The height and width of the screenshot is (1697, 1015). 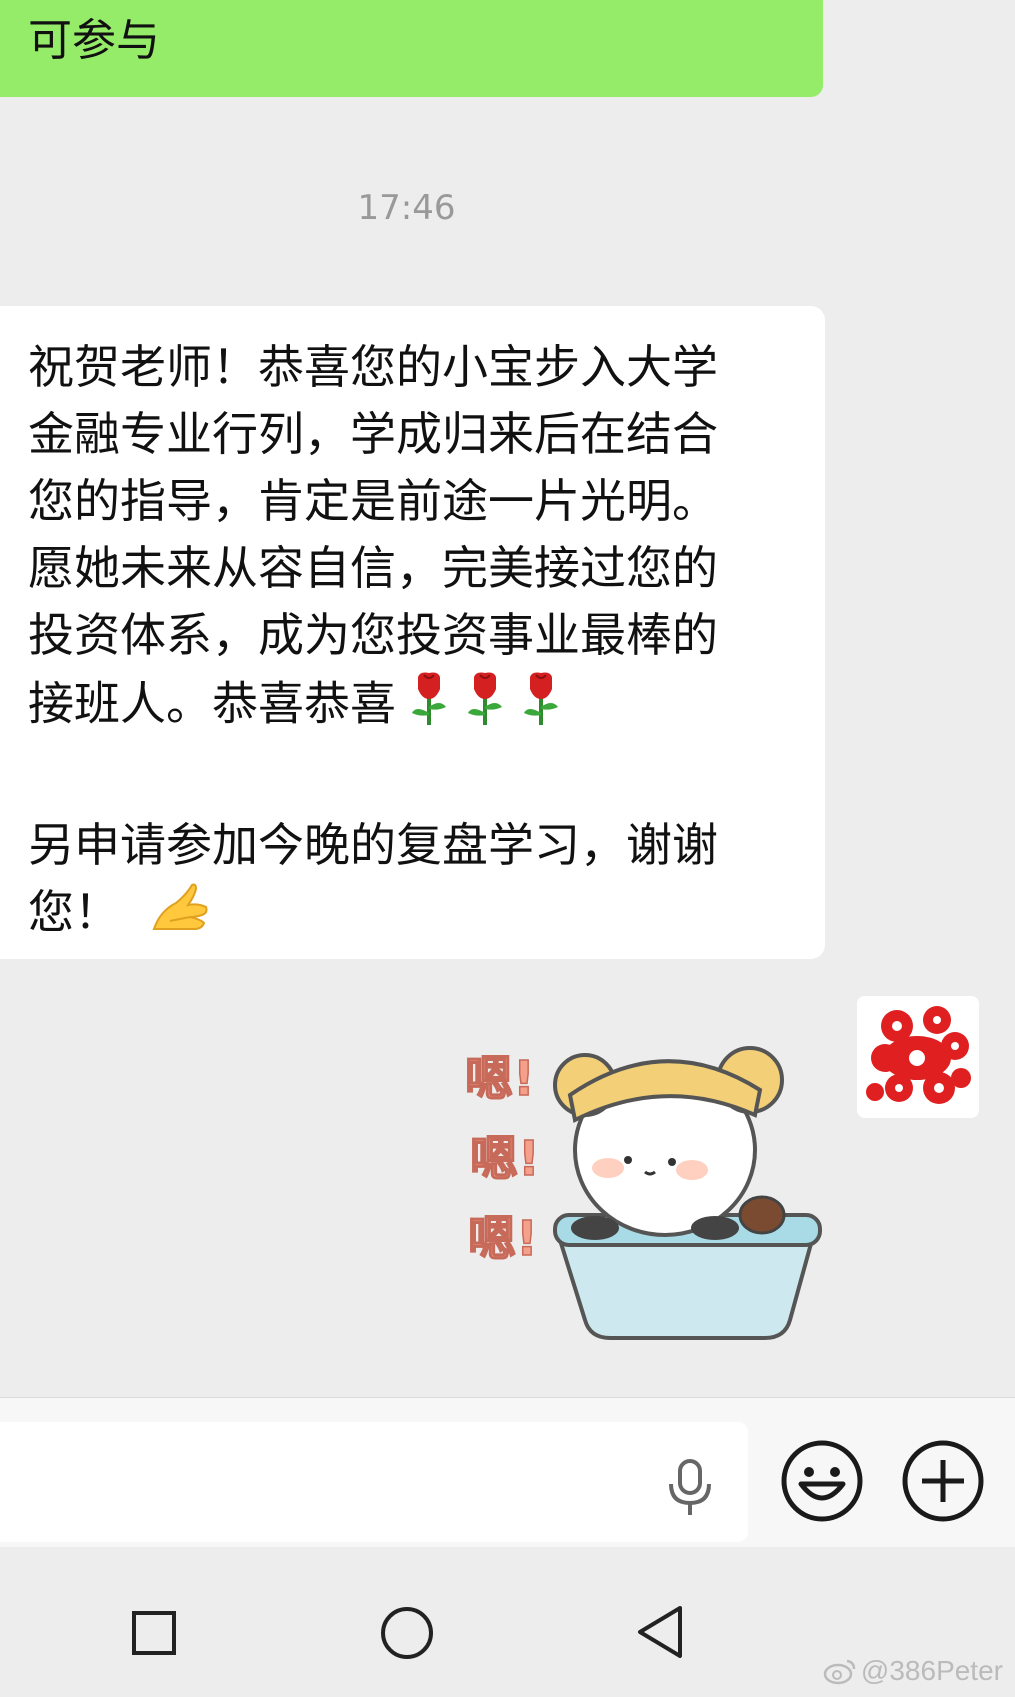 I want to click on user-avatar, so click(x=918, y=1057).